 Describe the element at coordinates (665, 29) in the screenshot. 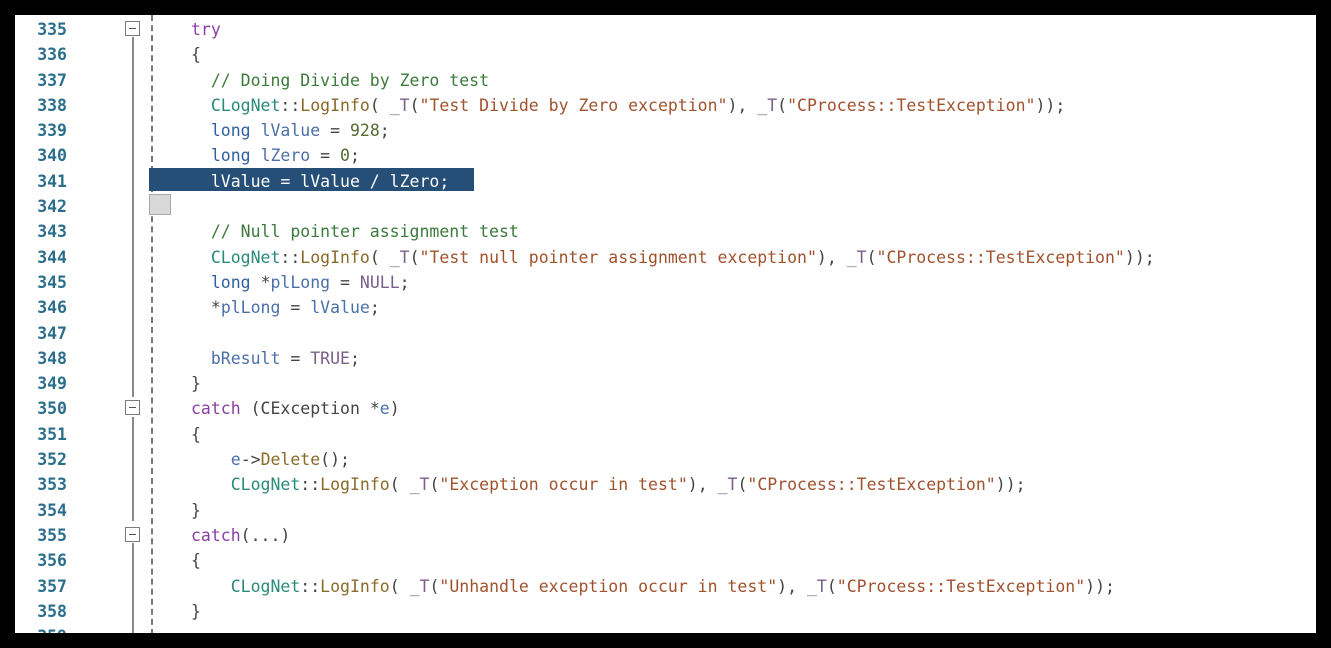

I see `code-line: 335 try` at that location.